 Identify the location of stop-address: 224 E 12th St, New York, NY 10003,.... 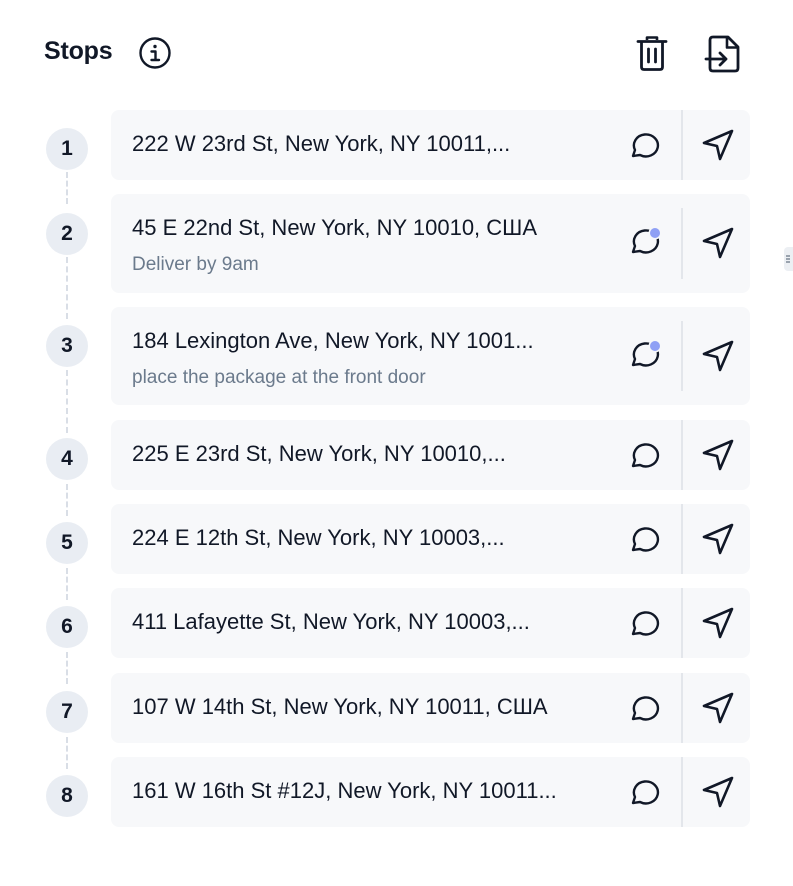
(318, 537).